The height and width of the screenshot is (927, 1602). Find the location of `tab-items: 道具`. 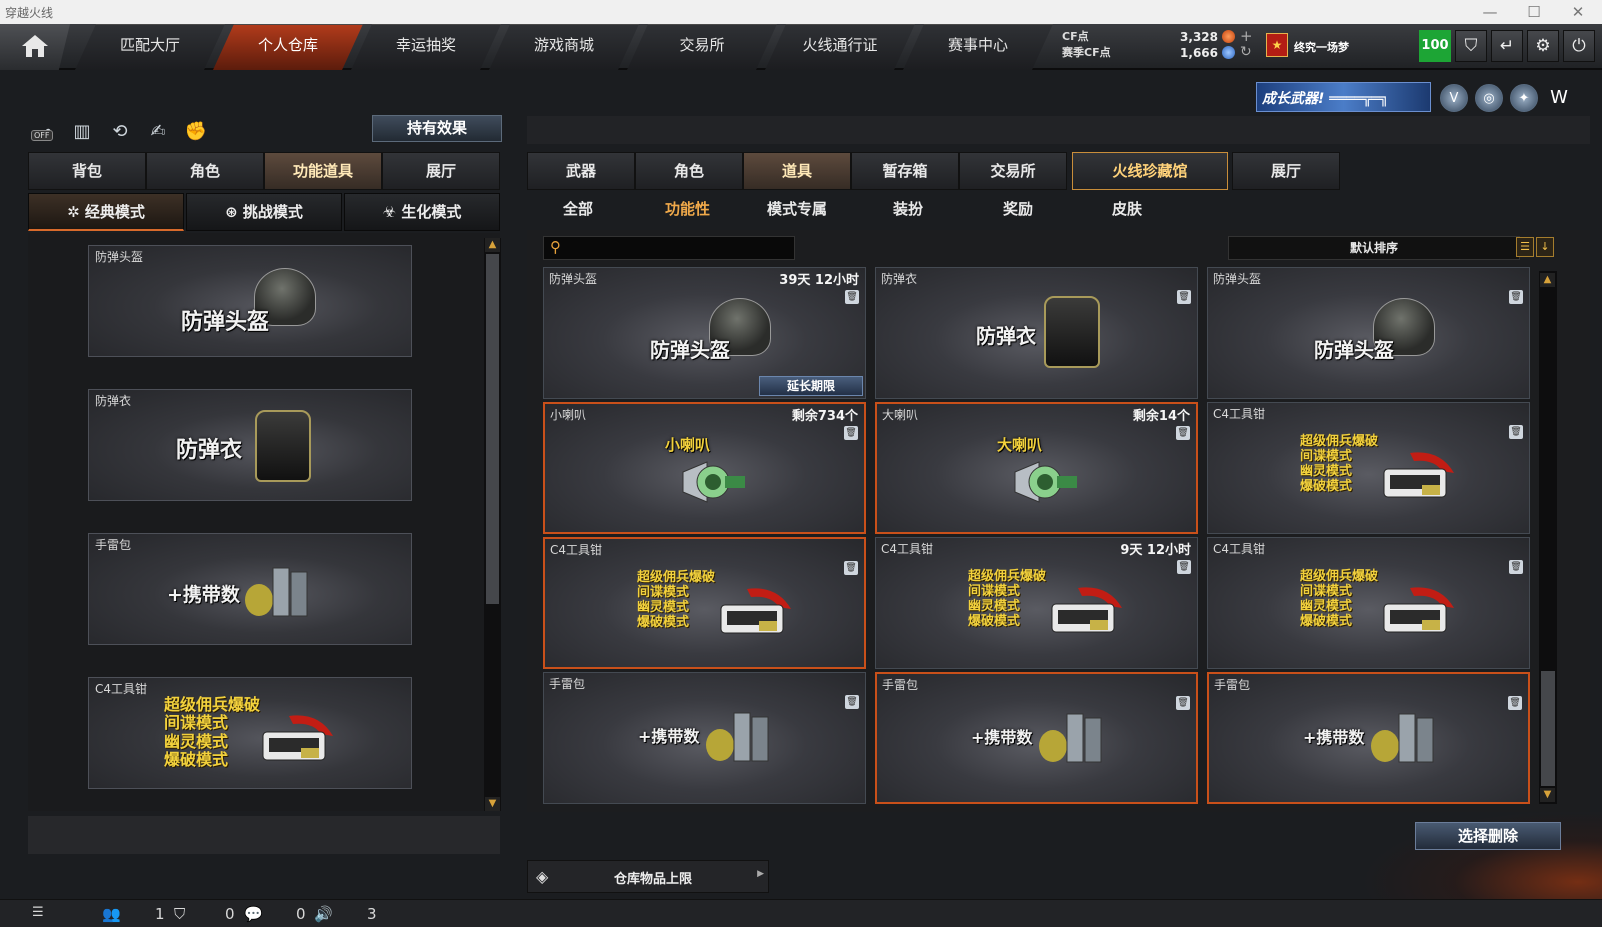

tab-items: 道具 is located at coordinates (797, 171).